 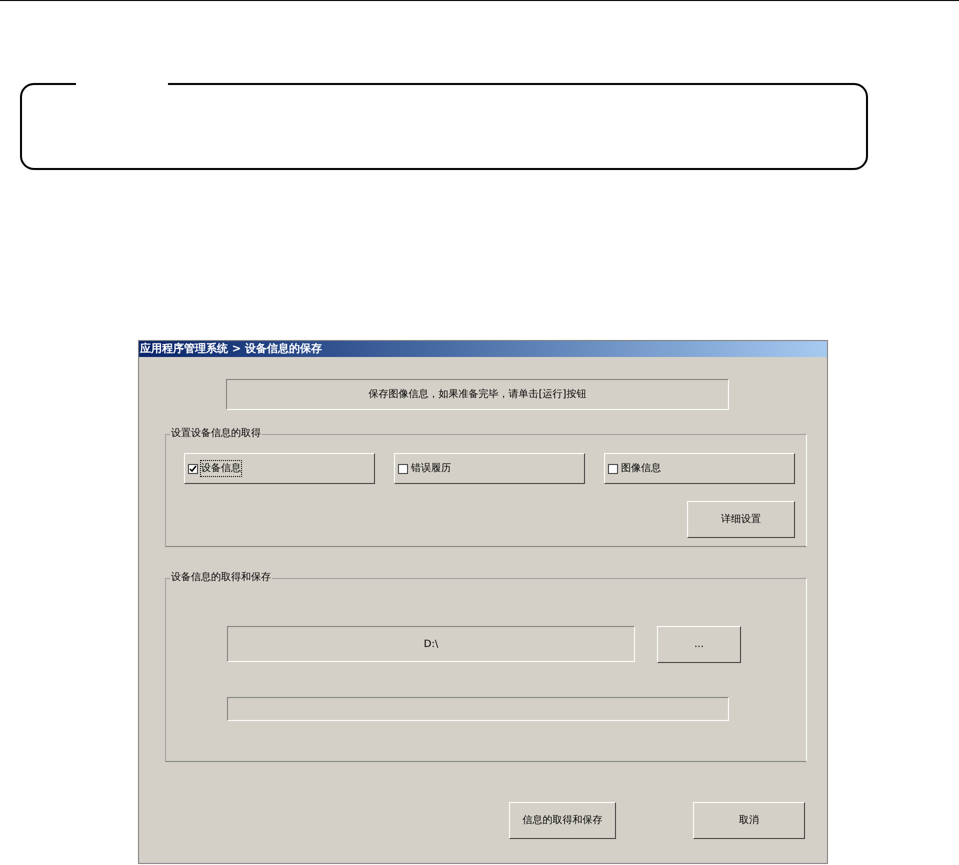 I want to click on checkbox-label: 图像信息, so click(x=641, y=469).